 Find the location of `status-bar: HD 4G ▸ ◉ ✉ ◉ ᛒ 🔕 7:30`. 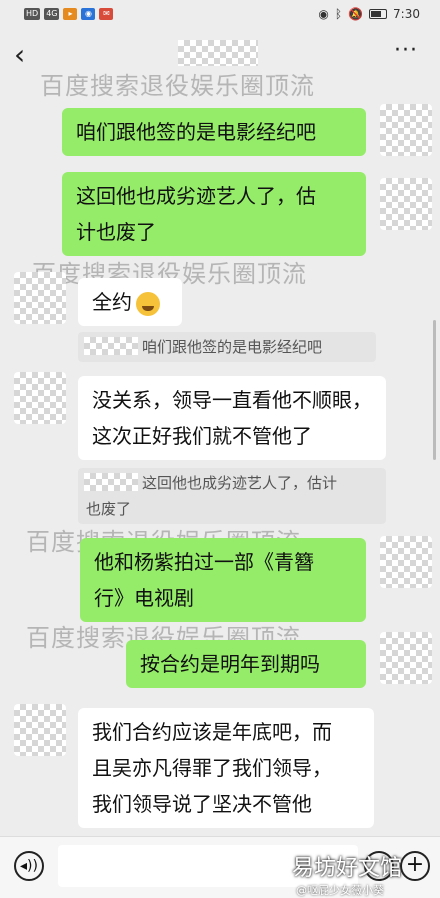

status-bar: HD 4G ▸ ◉ ✉ ◉ ᛒ 🔕 7:30 is located at coordinates (220, 15).